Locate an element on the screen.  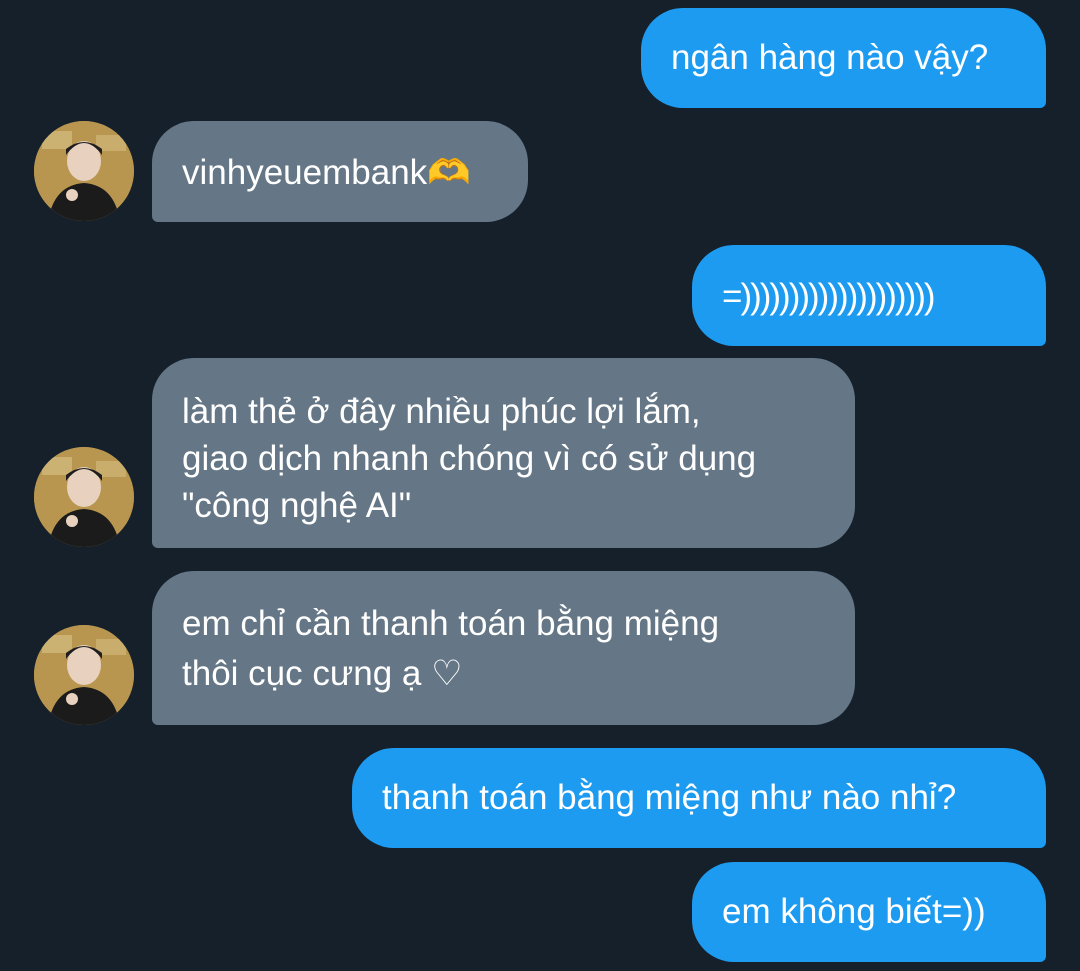
message-bubble-sent: ngân hàng nào vậy? is located at coordinates (843, 58).